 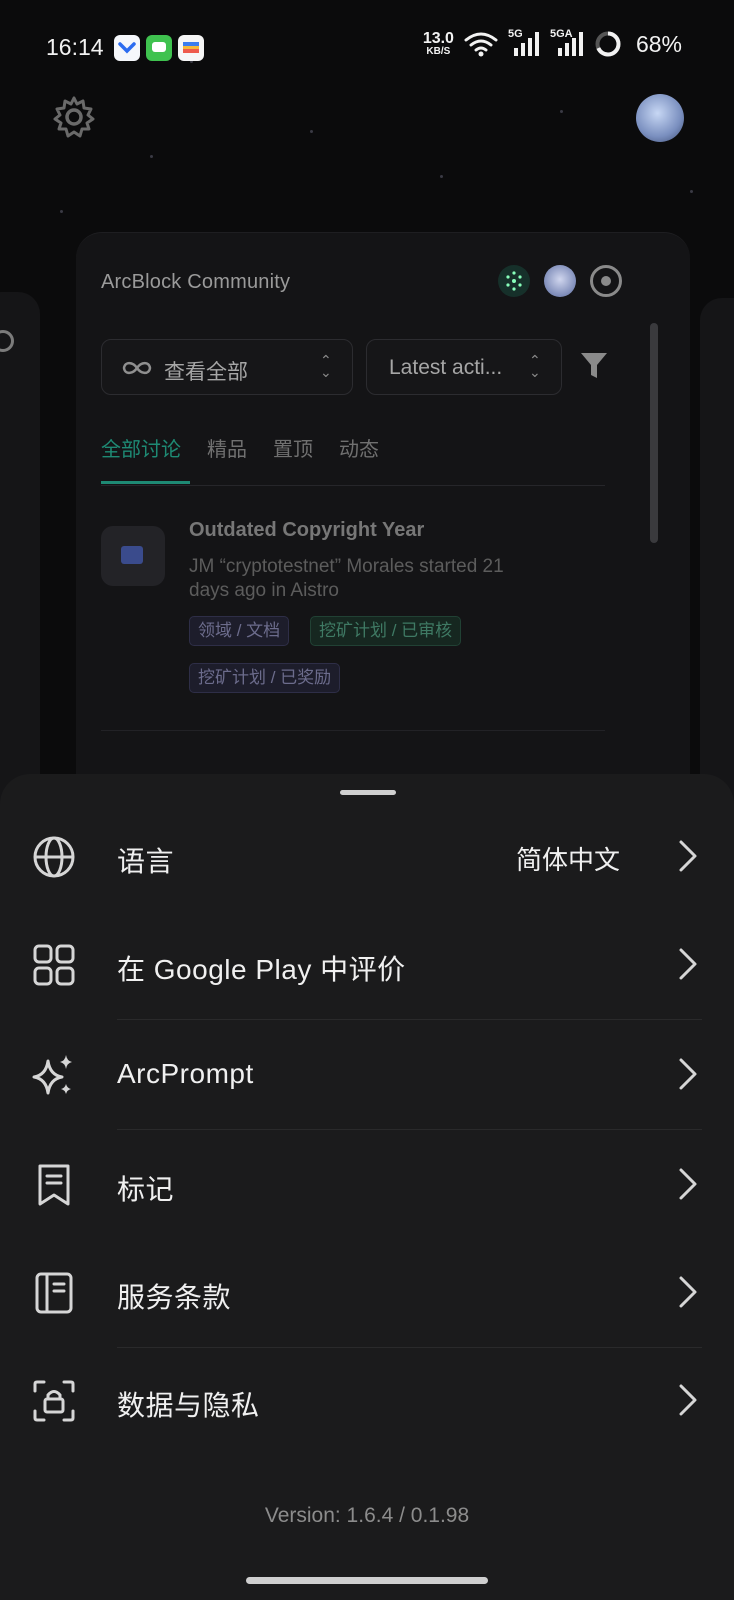 I want to click on menu-item-terms-of-service: 服务条款, so click(x=367, y=1293).